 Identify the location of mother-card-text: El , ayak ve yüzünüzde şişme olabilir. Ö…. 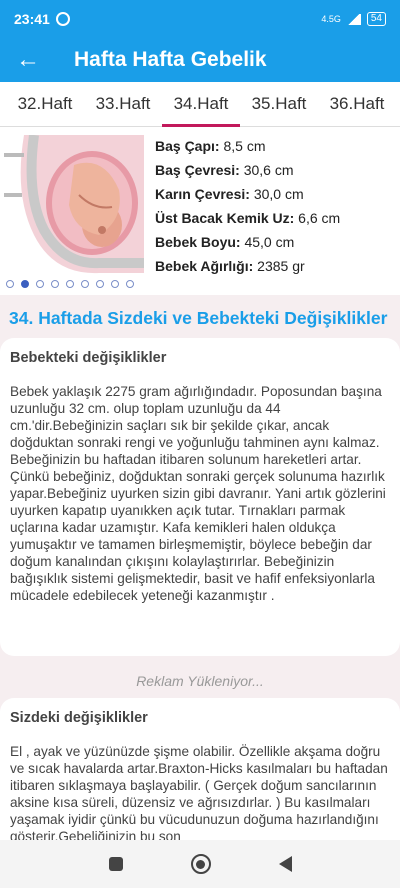
(199, 792).